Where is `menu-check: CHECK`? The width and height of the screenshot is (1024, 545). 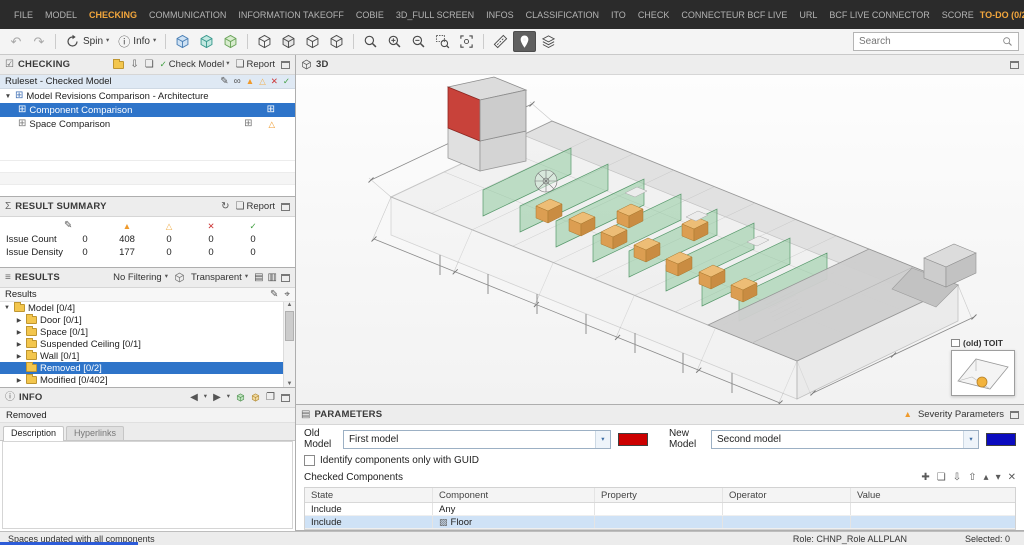 menu-check: CHECK is located at coordinates (654, 15).